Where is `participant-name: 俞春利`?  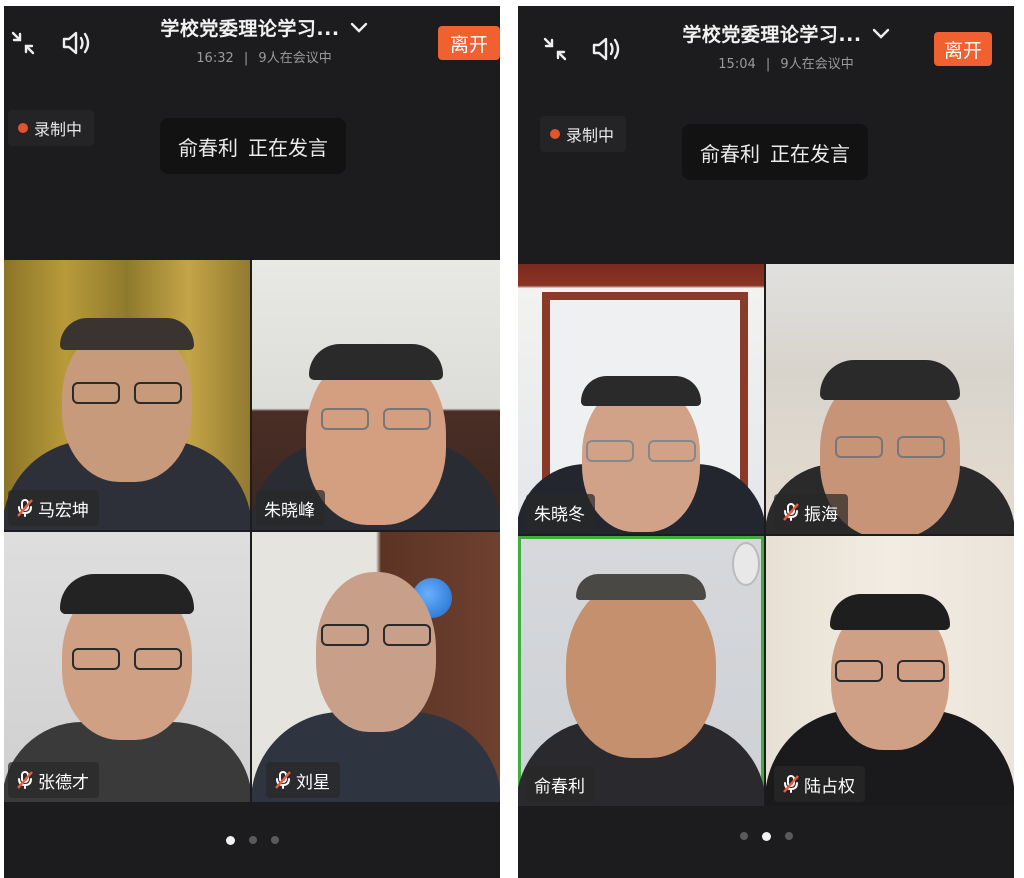 participant-name: 俞春利 is located at coordinates (559, 786).